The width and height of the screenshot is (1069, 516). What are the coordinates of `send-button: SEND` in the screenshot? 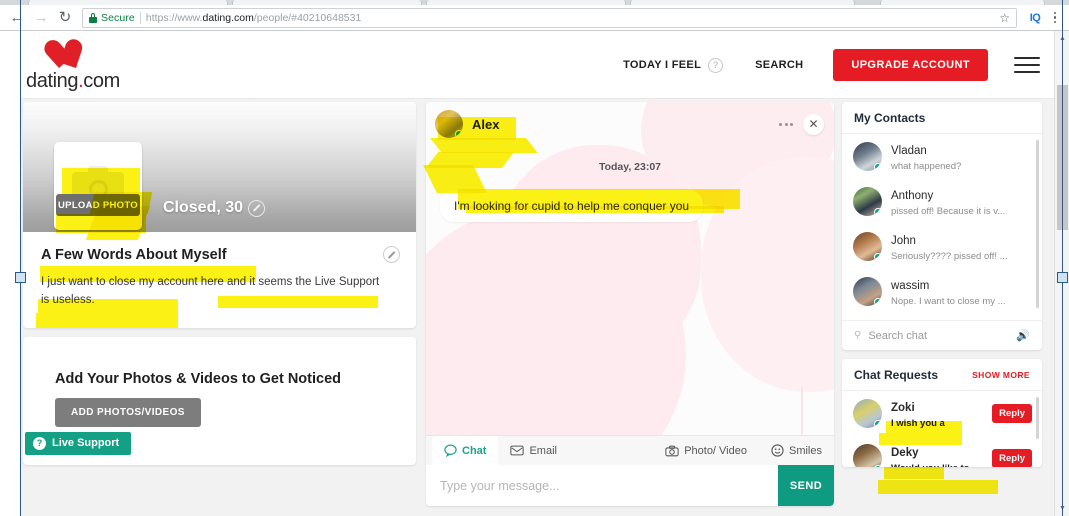 It's located at (806, 485).